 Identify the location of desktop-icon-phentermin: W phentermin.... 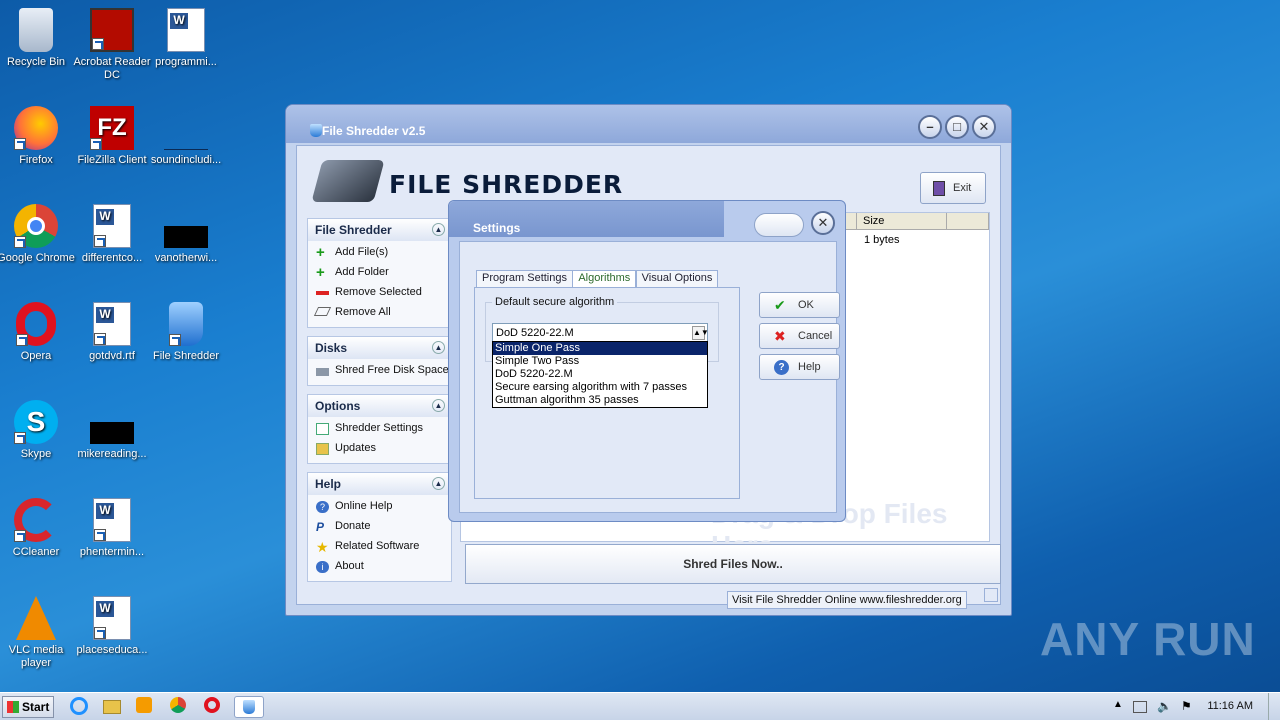
(112, 528).